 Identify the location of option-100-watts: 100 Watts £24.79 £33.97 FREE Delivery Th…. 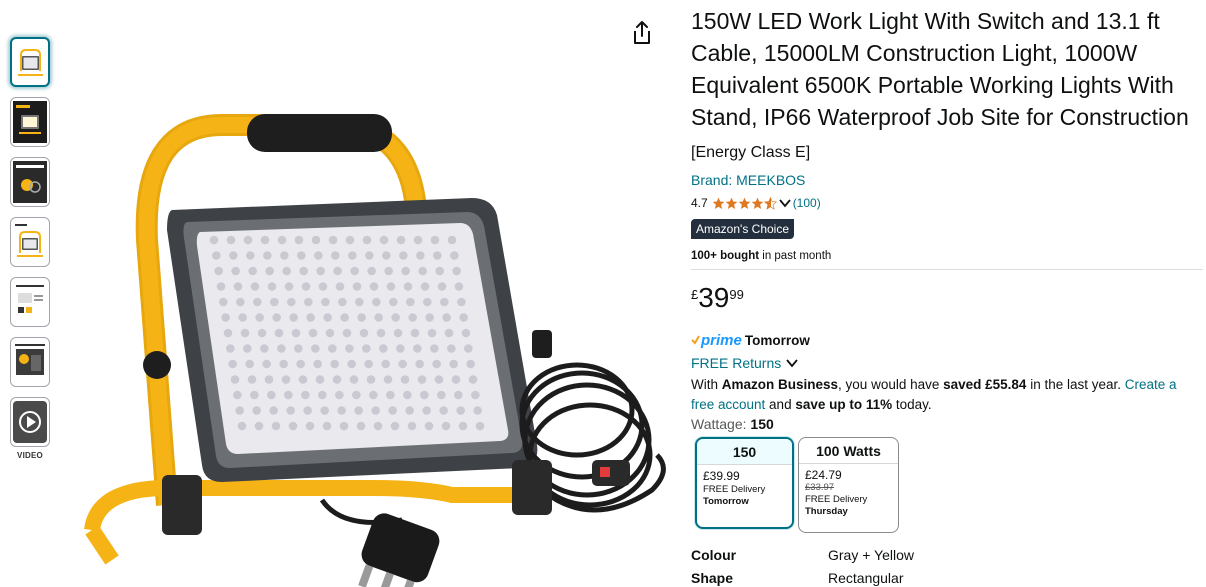
(848, 485).